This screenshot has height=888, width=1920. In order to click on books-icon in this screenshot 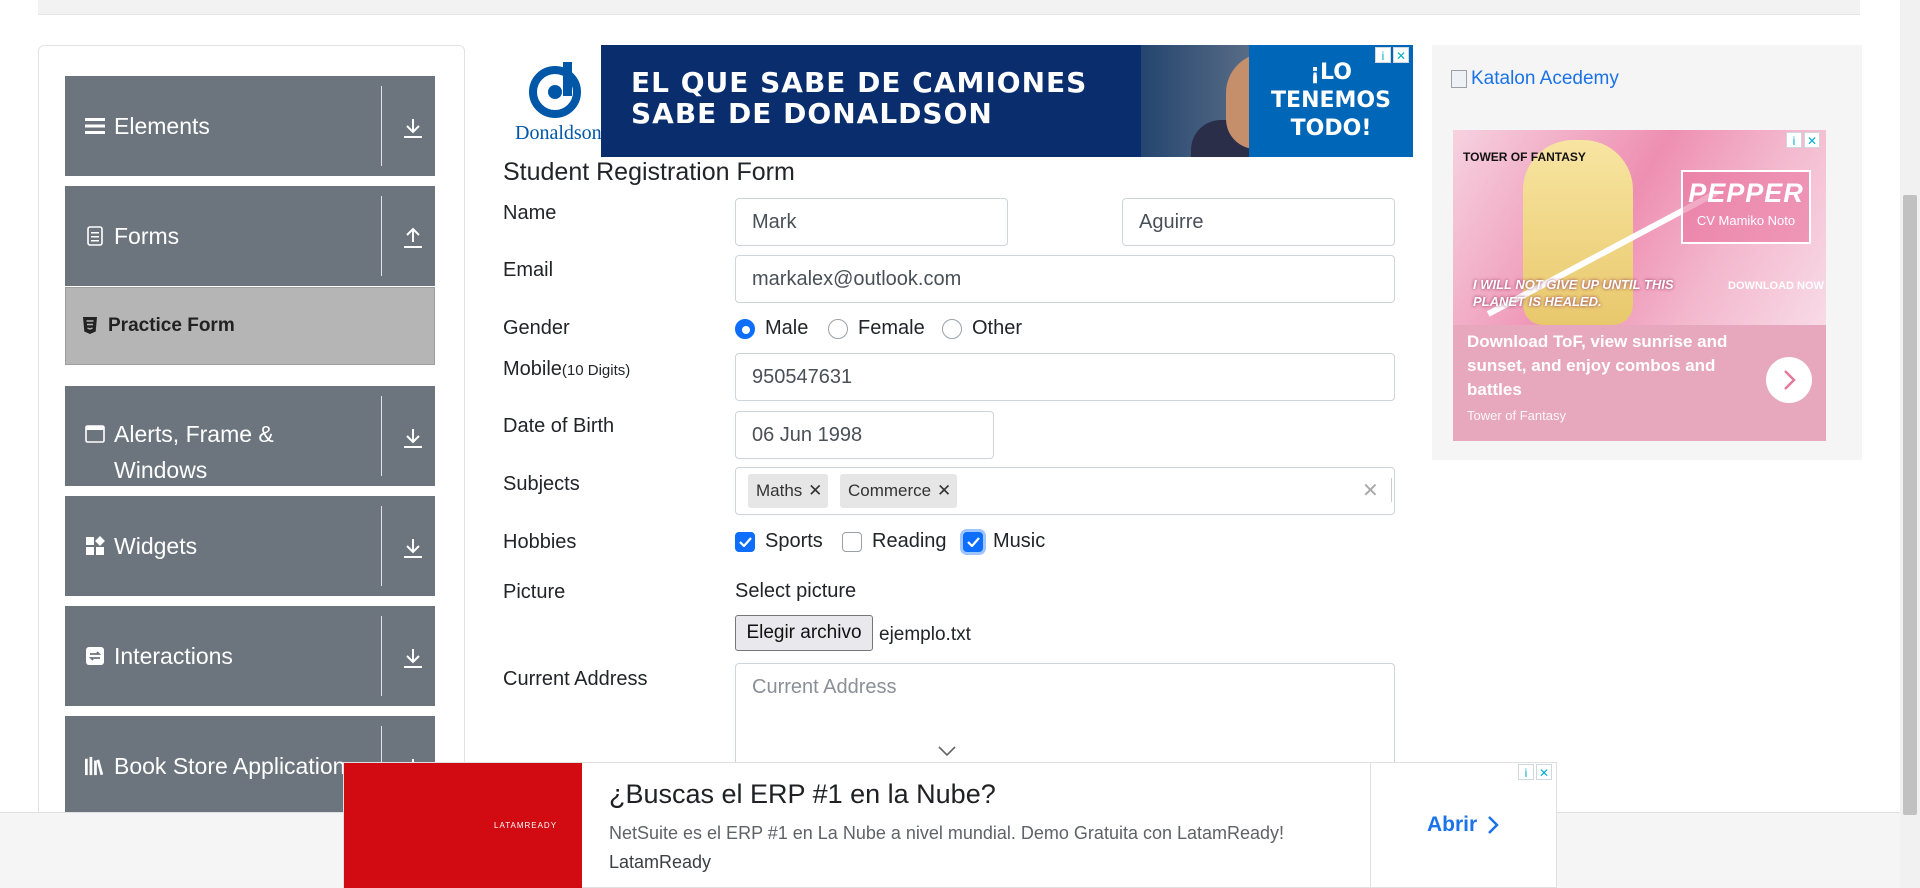, I will do `click(95, 766)`.